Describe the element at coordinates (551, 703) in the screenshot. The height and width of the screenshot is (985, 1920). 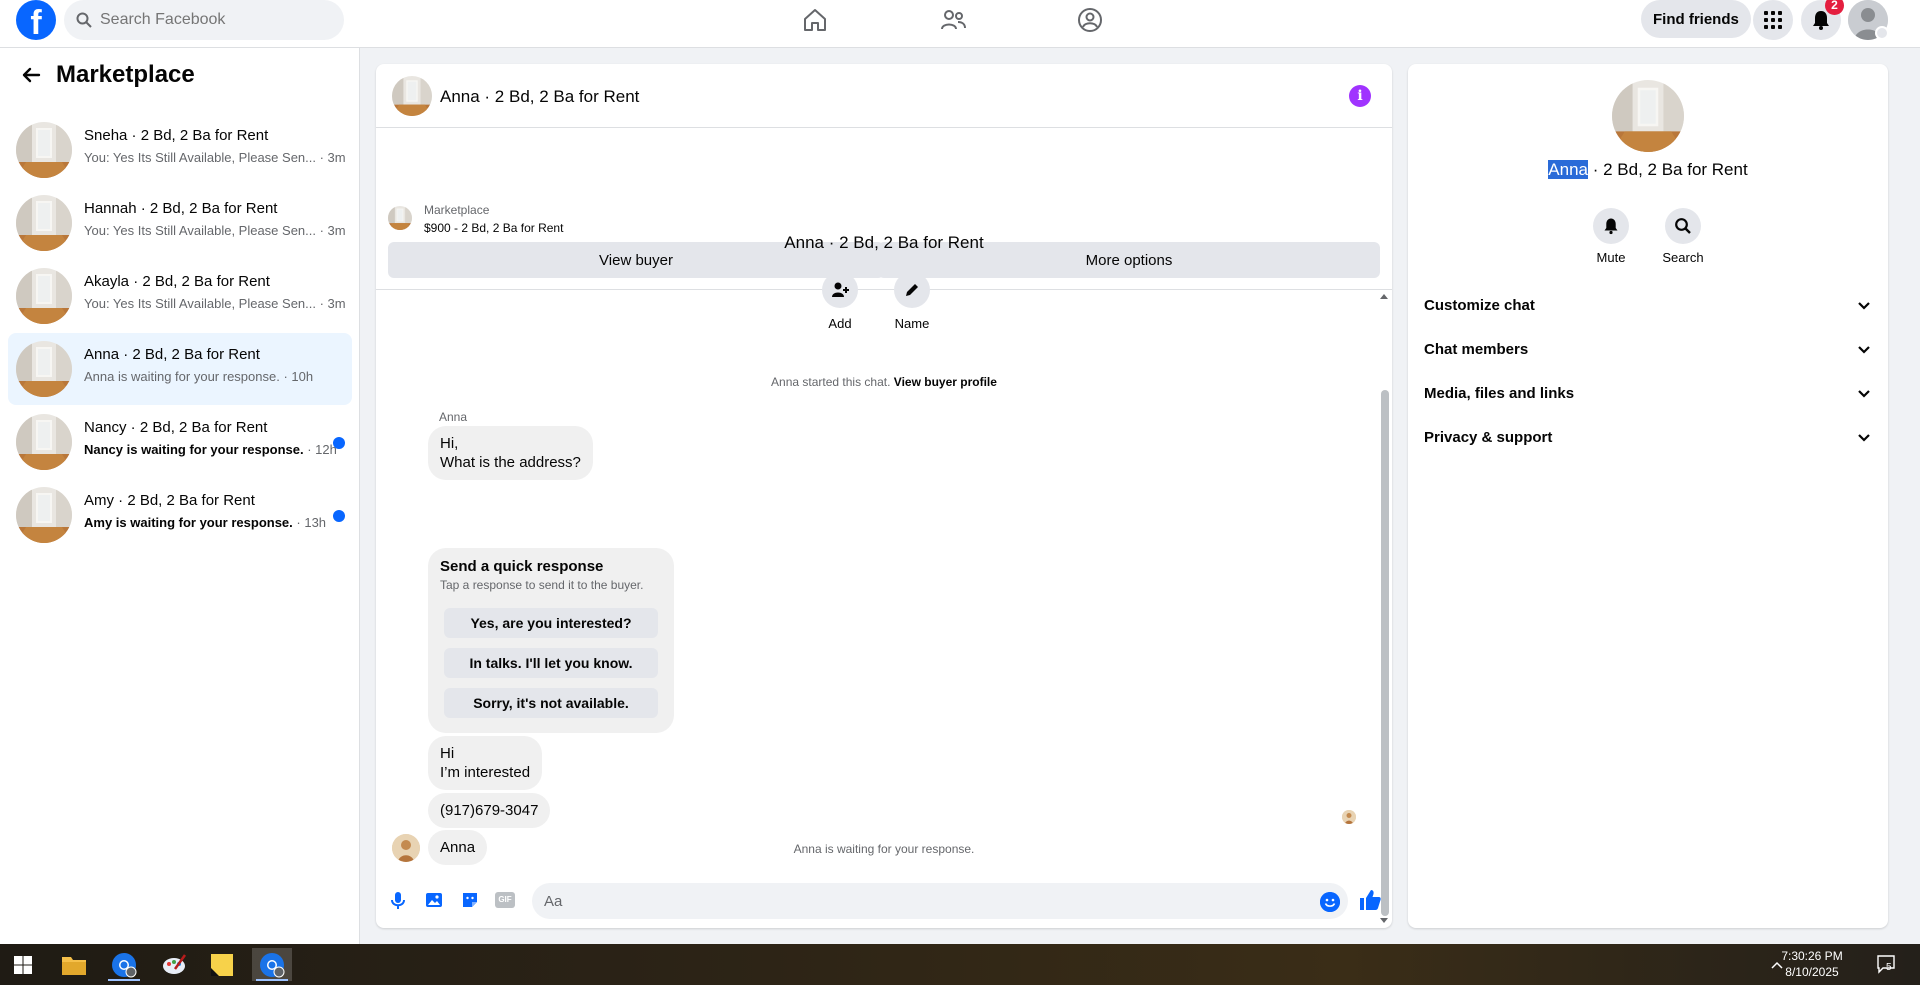
I see `quick-response-option: Sorry, it's not available.` at that location.